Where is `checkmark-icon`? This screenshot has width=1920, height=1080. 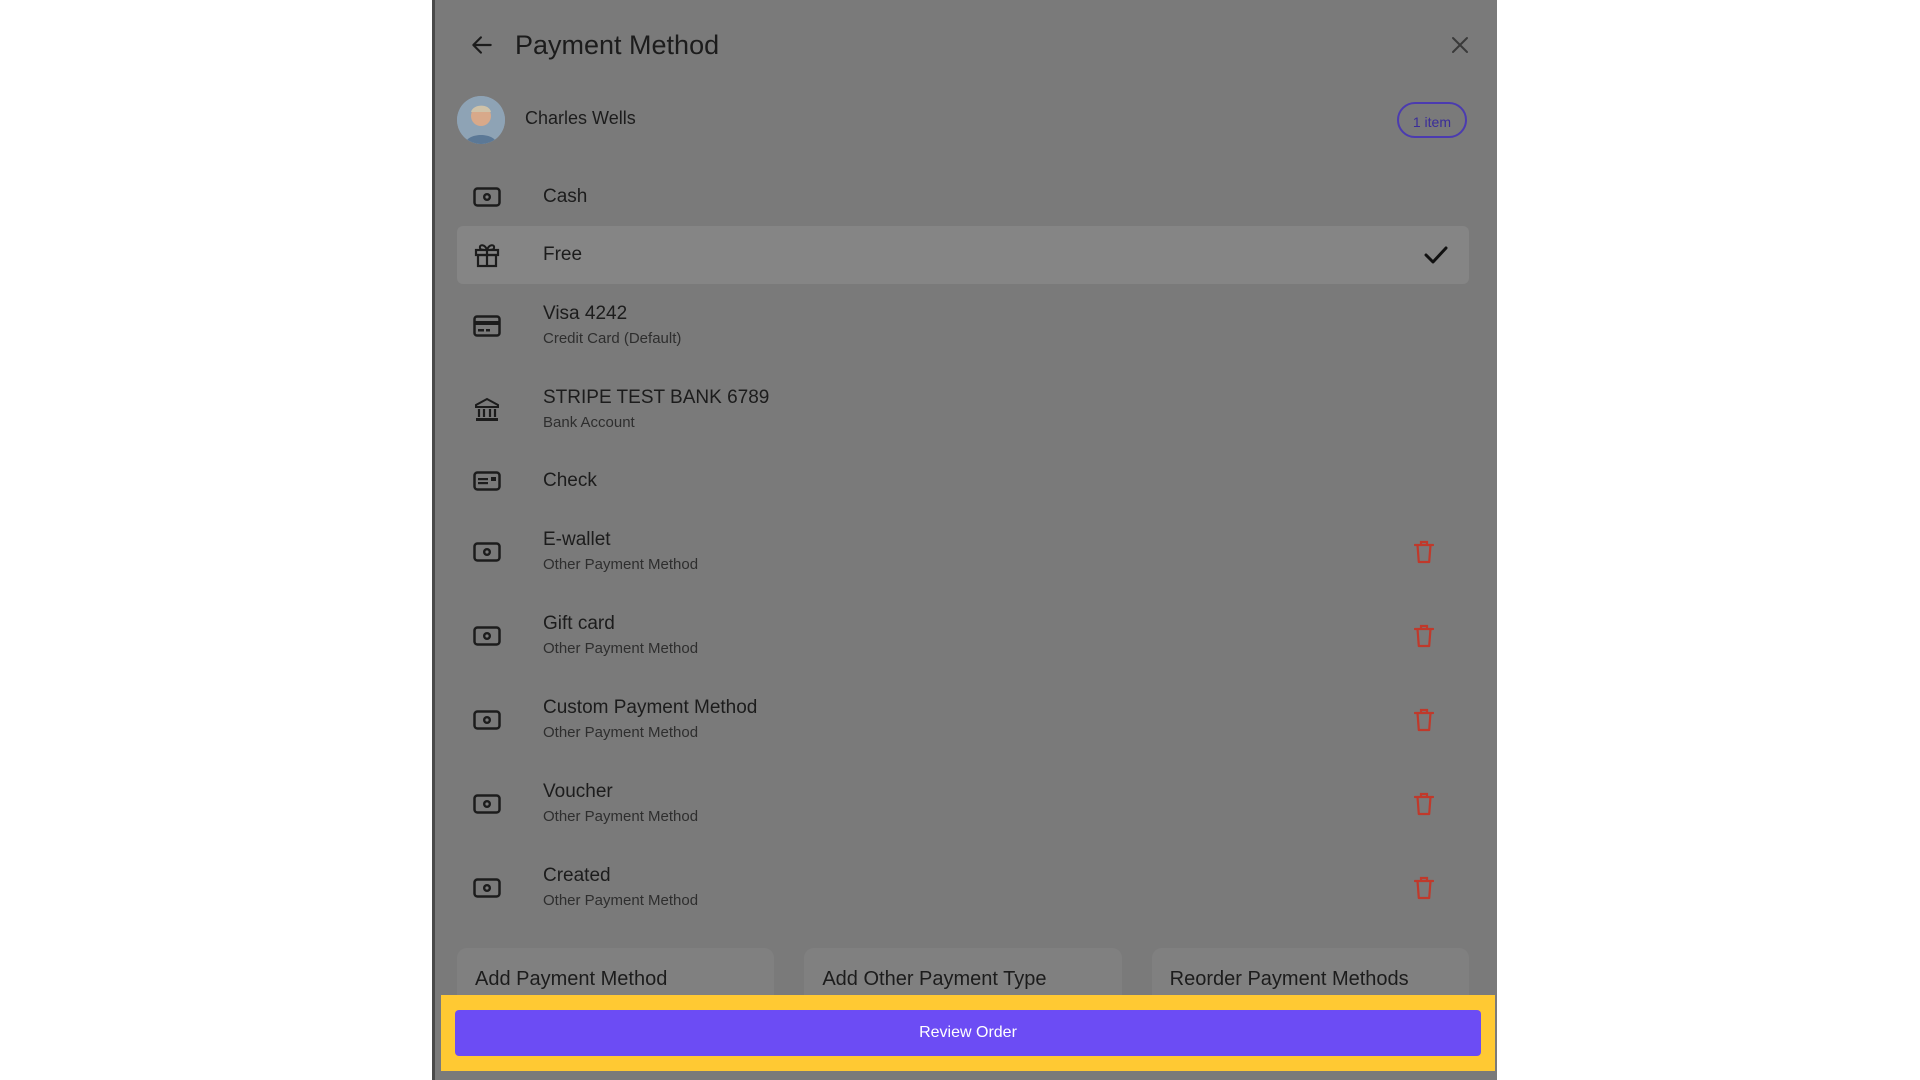 checkmark-icon is located at coordinates (1436, 255).